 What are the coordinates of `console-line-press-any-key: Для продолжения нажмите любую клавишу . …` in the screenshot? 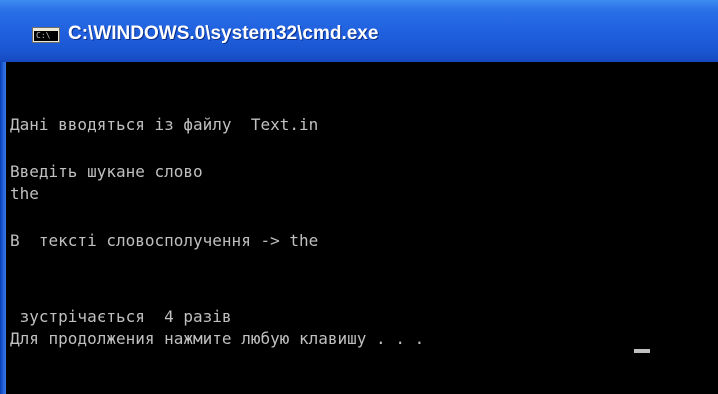 It's located at (222, 338).